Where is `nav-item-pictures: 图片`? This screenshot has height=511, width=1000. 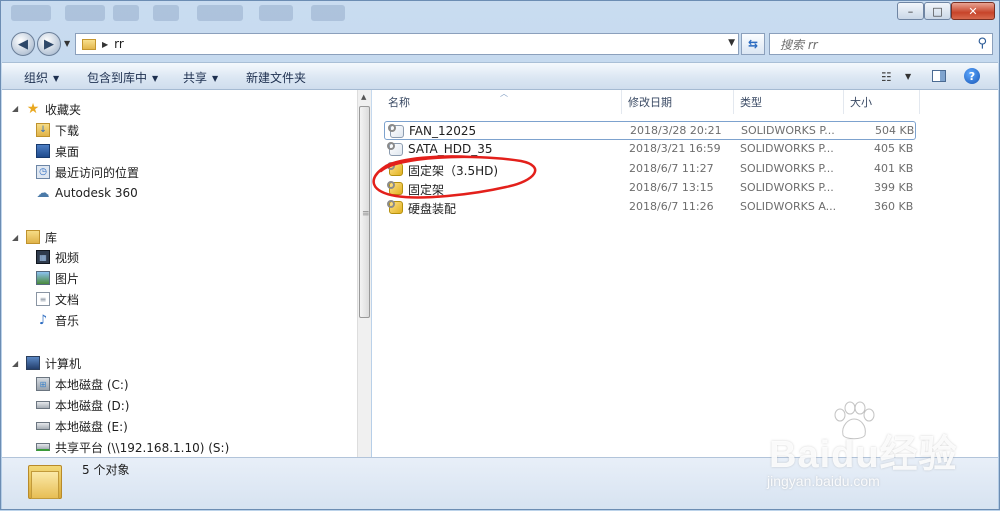
nav-item-pictures: 图片 is located at coordinates (57, 278).